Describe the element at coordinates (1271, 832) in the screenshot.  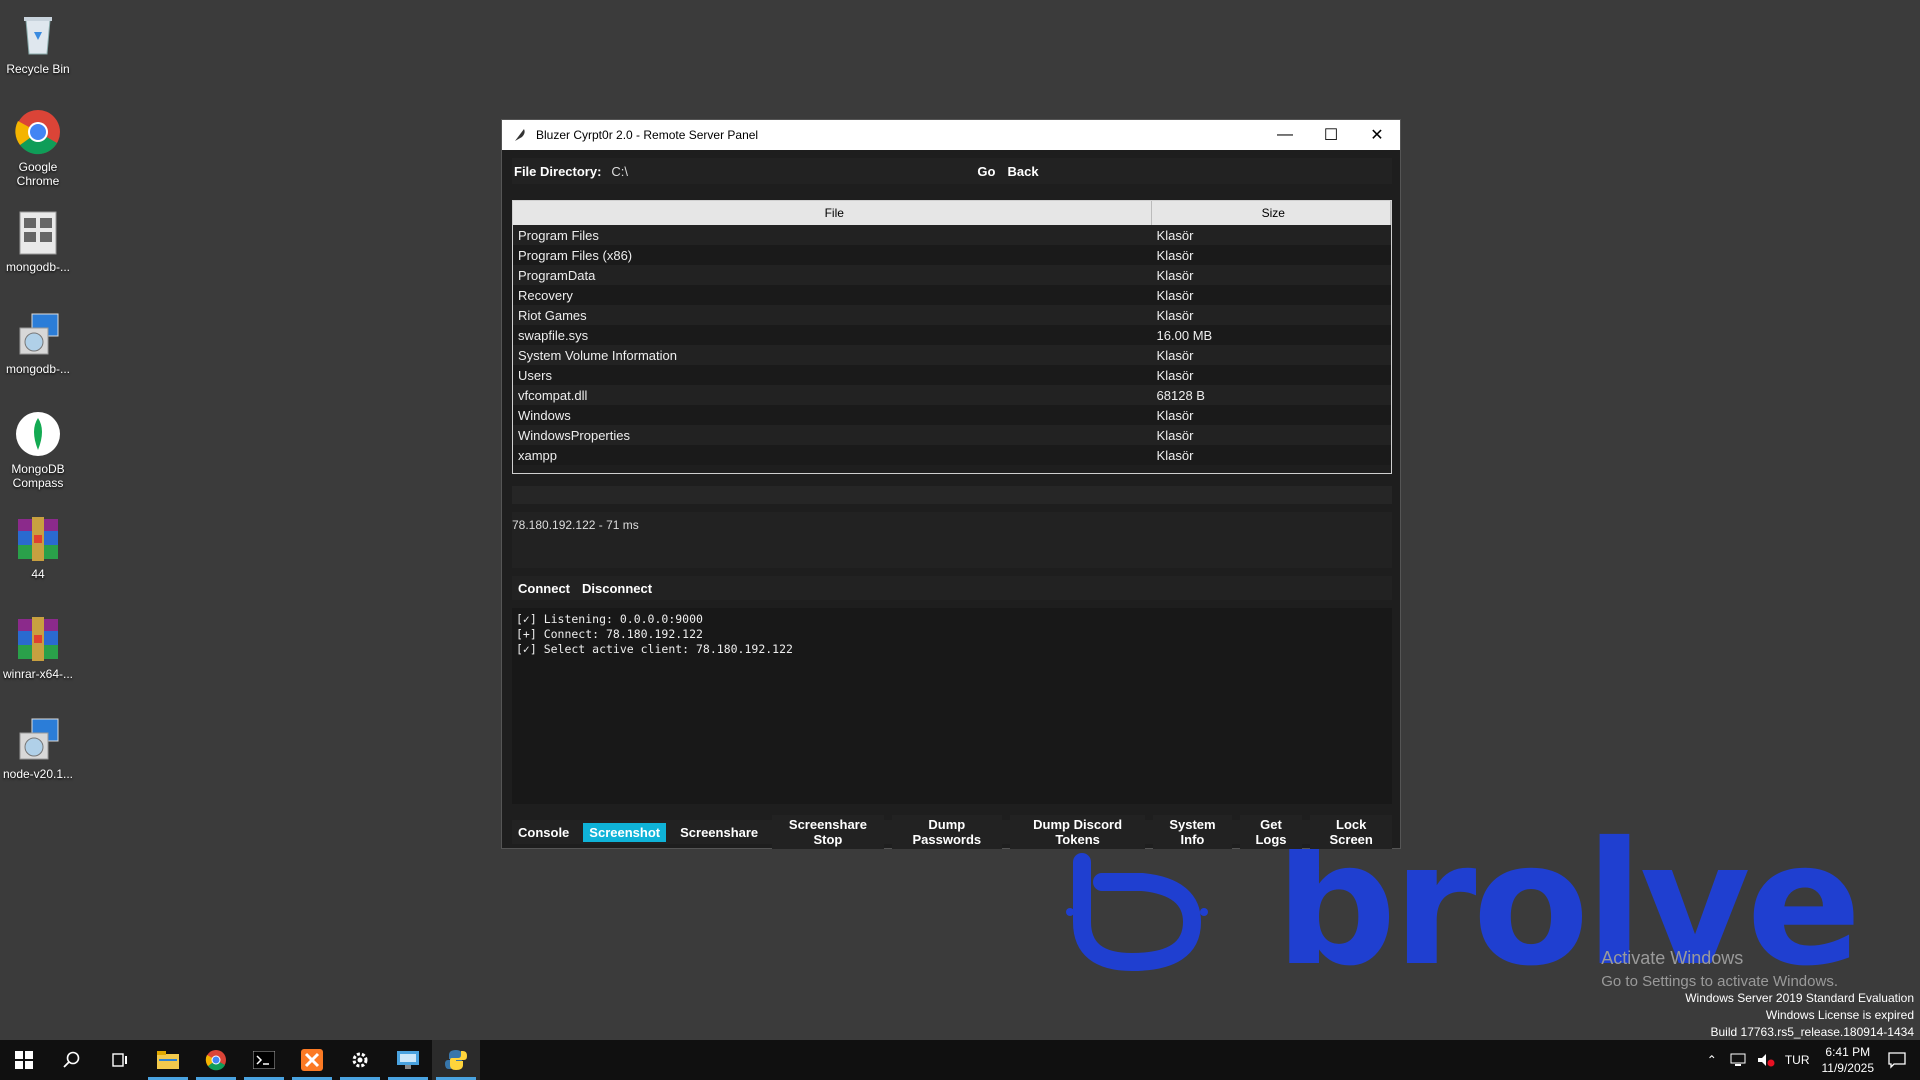
I see `get-logs-button: Get Logs` at that location.